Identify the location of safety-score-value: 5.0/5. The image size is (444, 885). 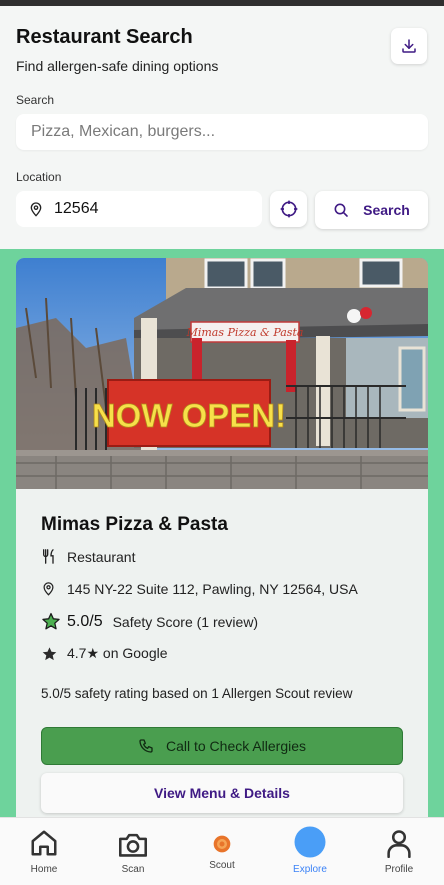
(85, 621).